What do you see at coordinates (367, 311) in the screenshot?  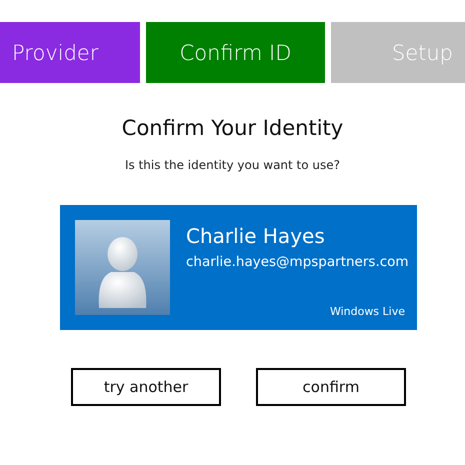 I see `identity-provider: Windows Live` at bounding box center [367, 311].